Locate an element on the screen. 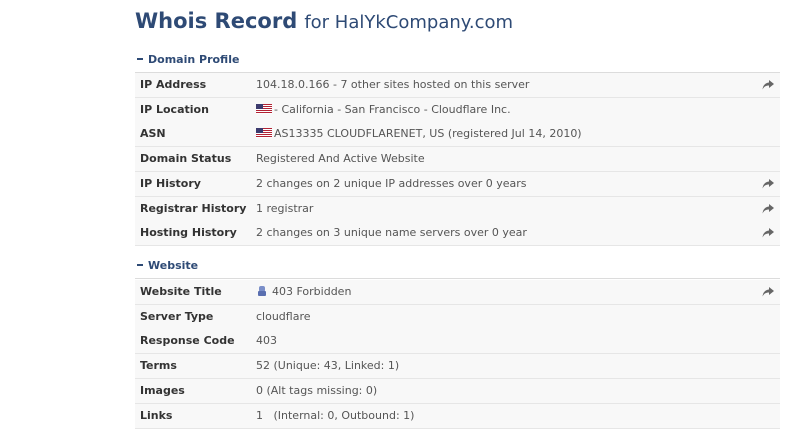  section-heading-label: Website is located at coordinates (173, 265).